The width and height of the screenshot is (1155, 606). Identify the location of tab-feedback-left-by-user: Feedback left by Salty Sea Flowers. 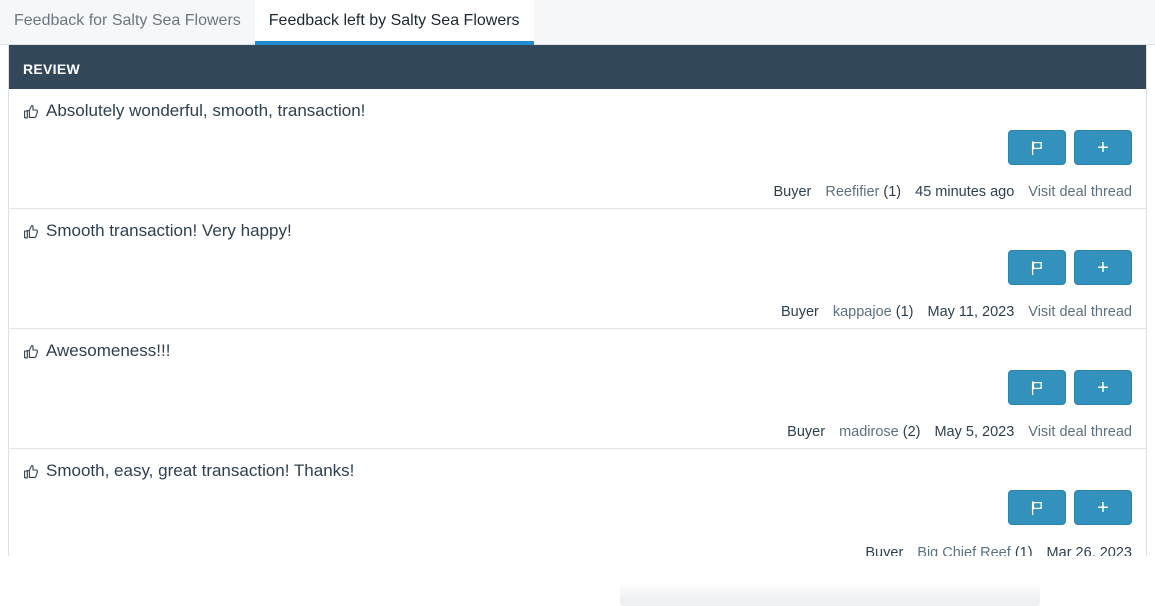
(394, 22).